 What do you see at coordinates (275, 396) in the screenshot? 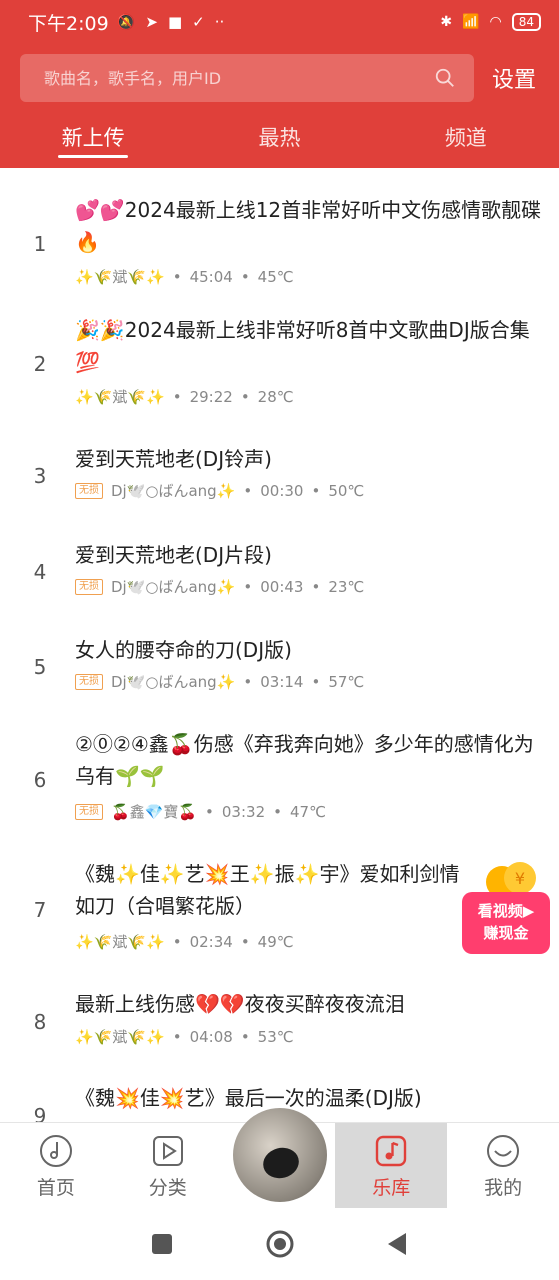
I see `song-temperature: 28℃` at bounding box center [275, 396].